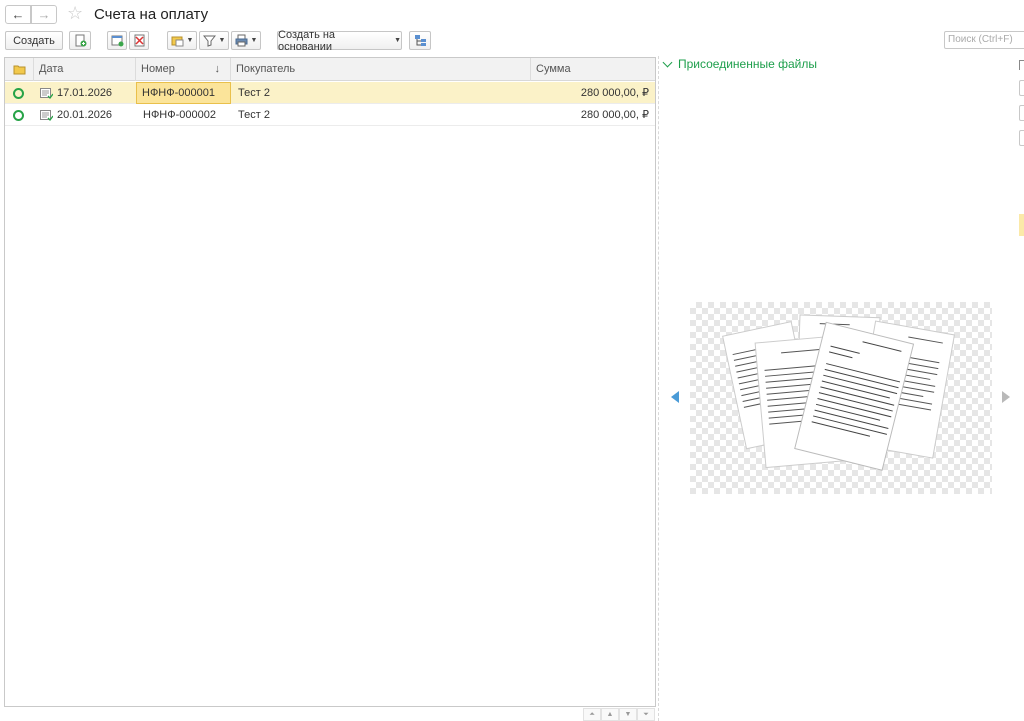 The height and width of the screenshot is (721, 1024). I want to click on table-header: Дата Номер ↓ Покупатель Сумма, so click(330, 69).